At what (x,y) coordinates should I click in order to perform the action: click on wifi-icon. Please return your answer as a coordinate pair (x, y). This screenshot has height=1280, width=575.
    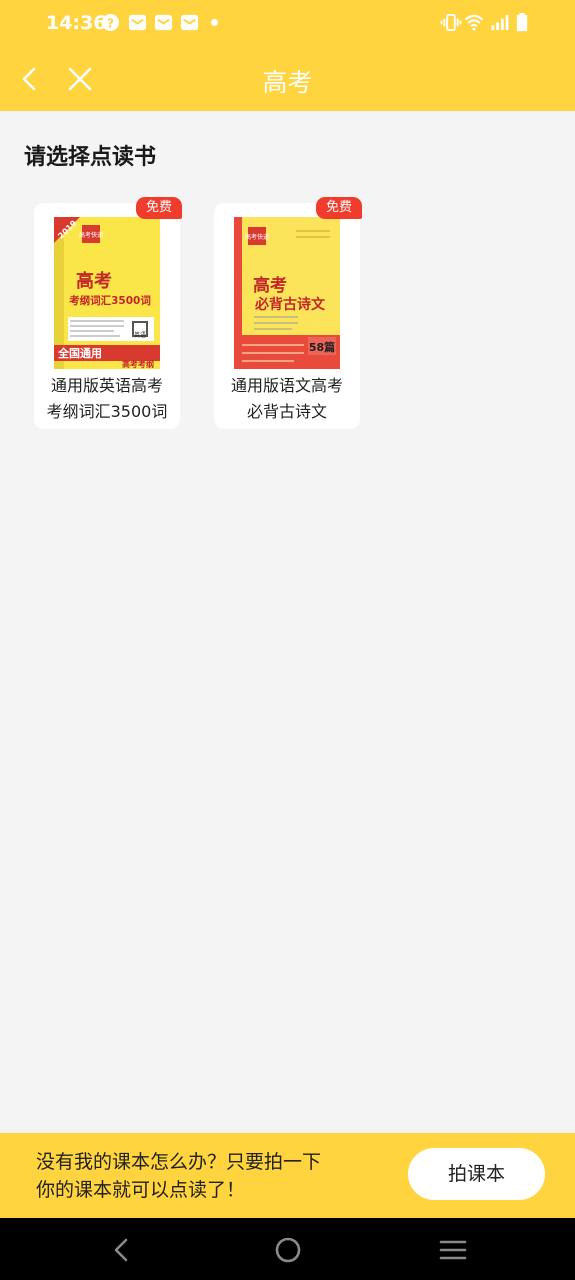
    Looking at the image, I should click on (474, 22).